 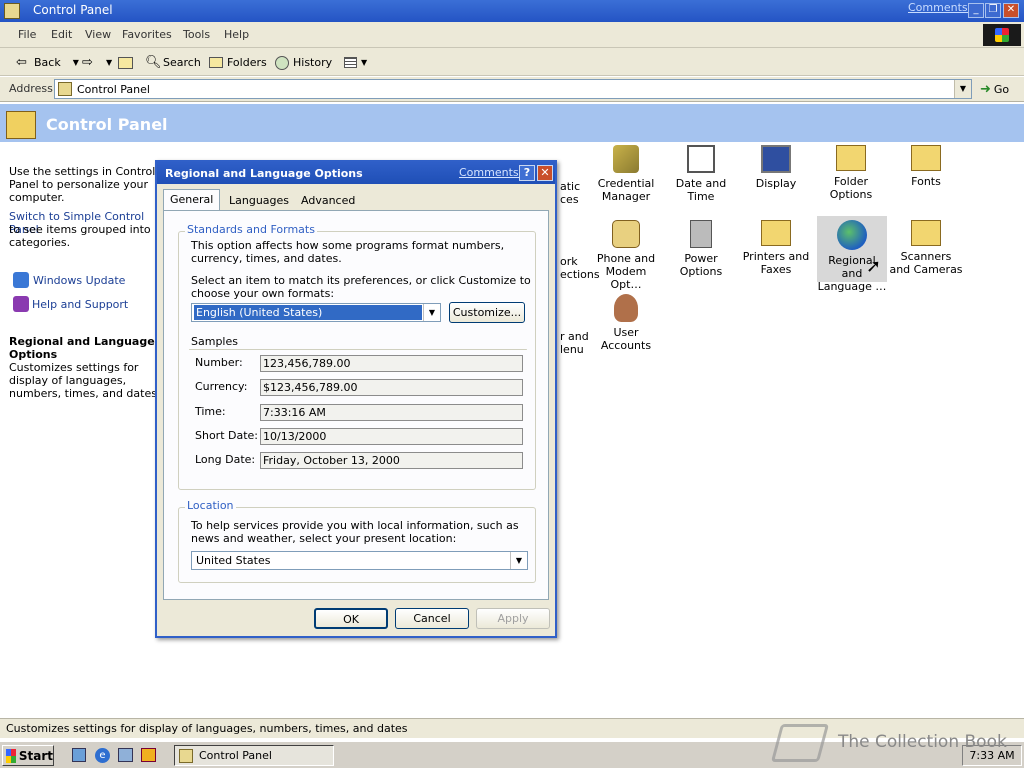 What do you see at coordinates (1011, 10) in the screenshot?
I see `close-button: ✕` at bounding box center [1011, 10].